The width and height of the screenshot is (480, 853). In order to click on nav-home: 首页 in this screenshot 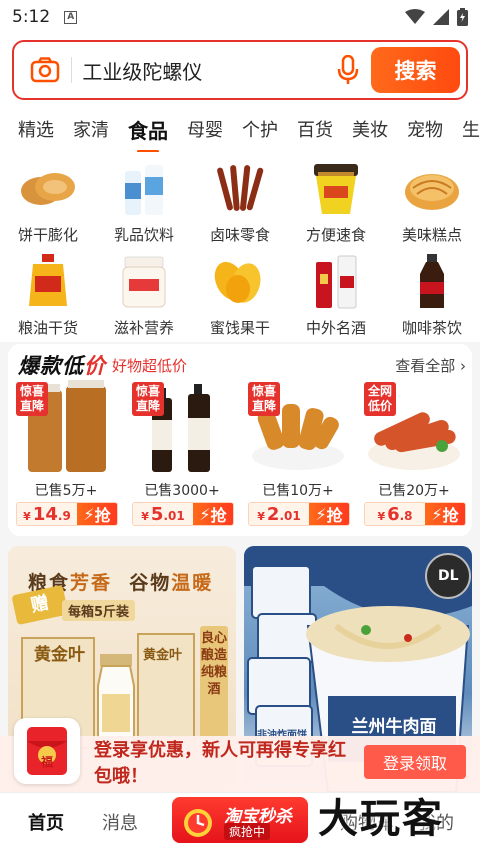, I will do `click(46, 822)`.